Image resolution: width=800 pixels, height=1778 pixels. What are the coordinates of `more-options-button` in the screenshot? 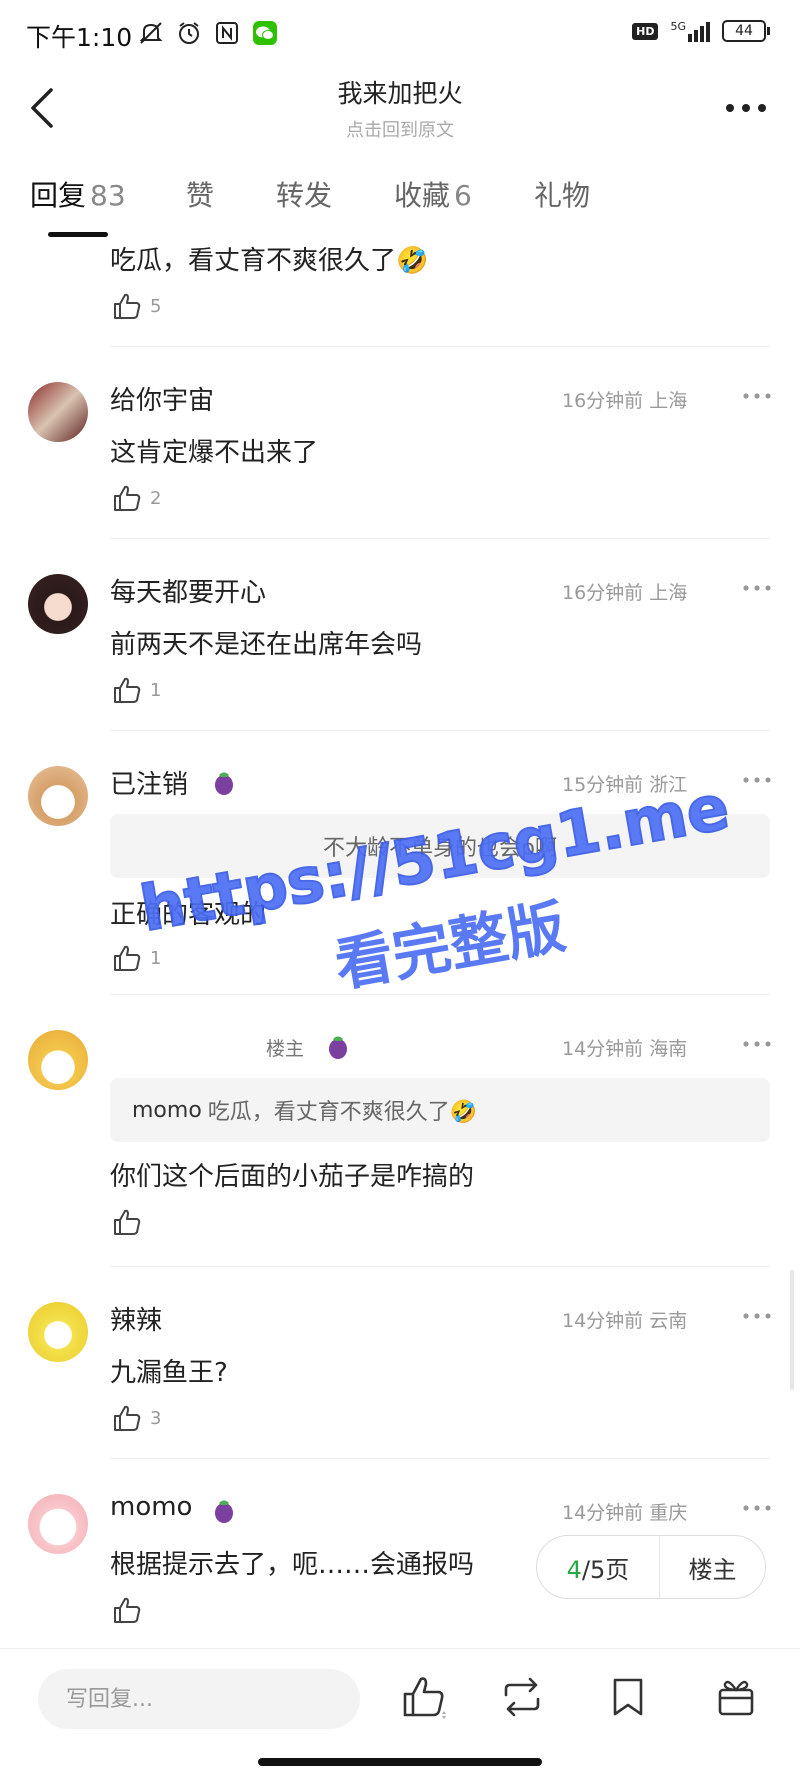 It's located at (746, 108).